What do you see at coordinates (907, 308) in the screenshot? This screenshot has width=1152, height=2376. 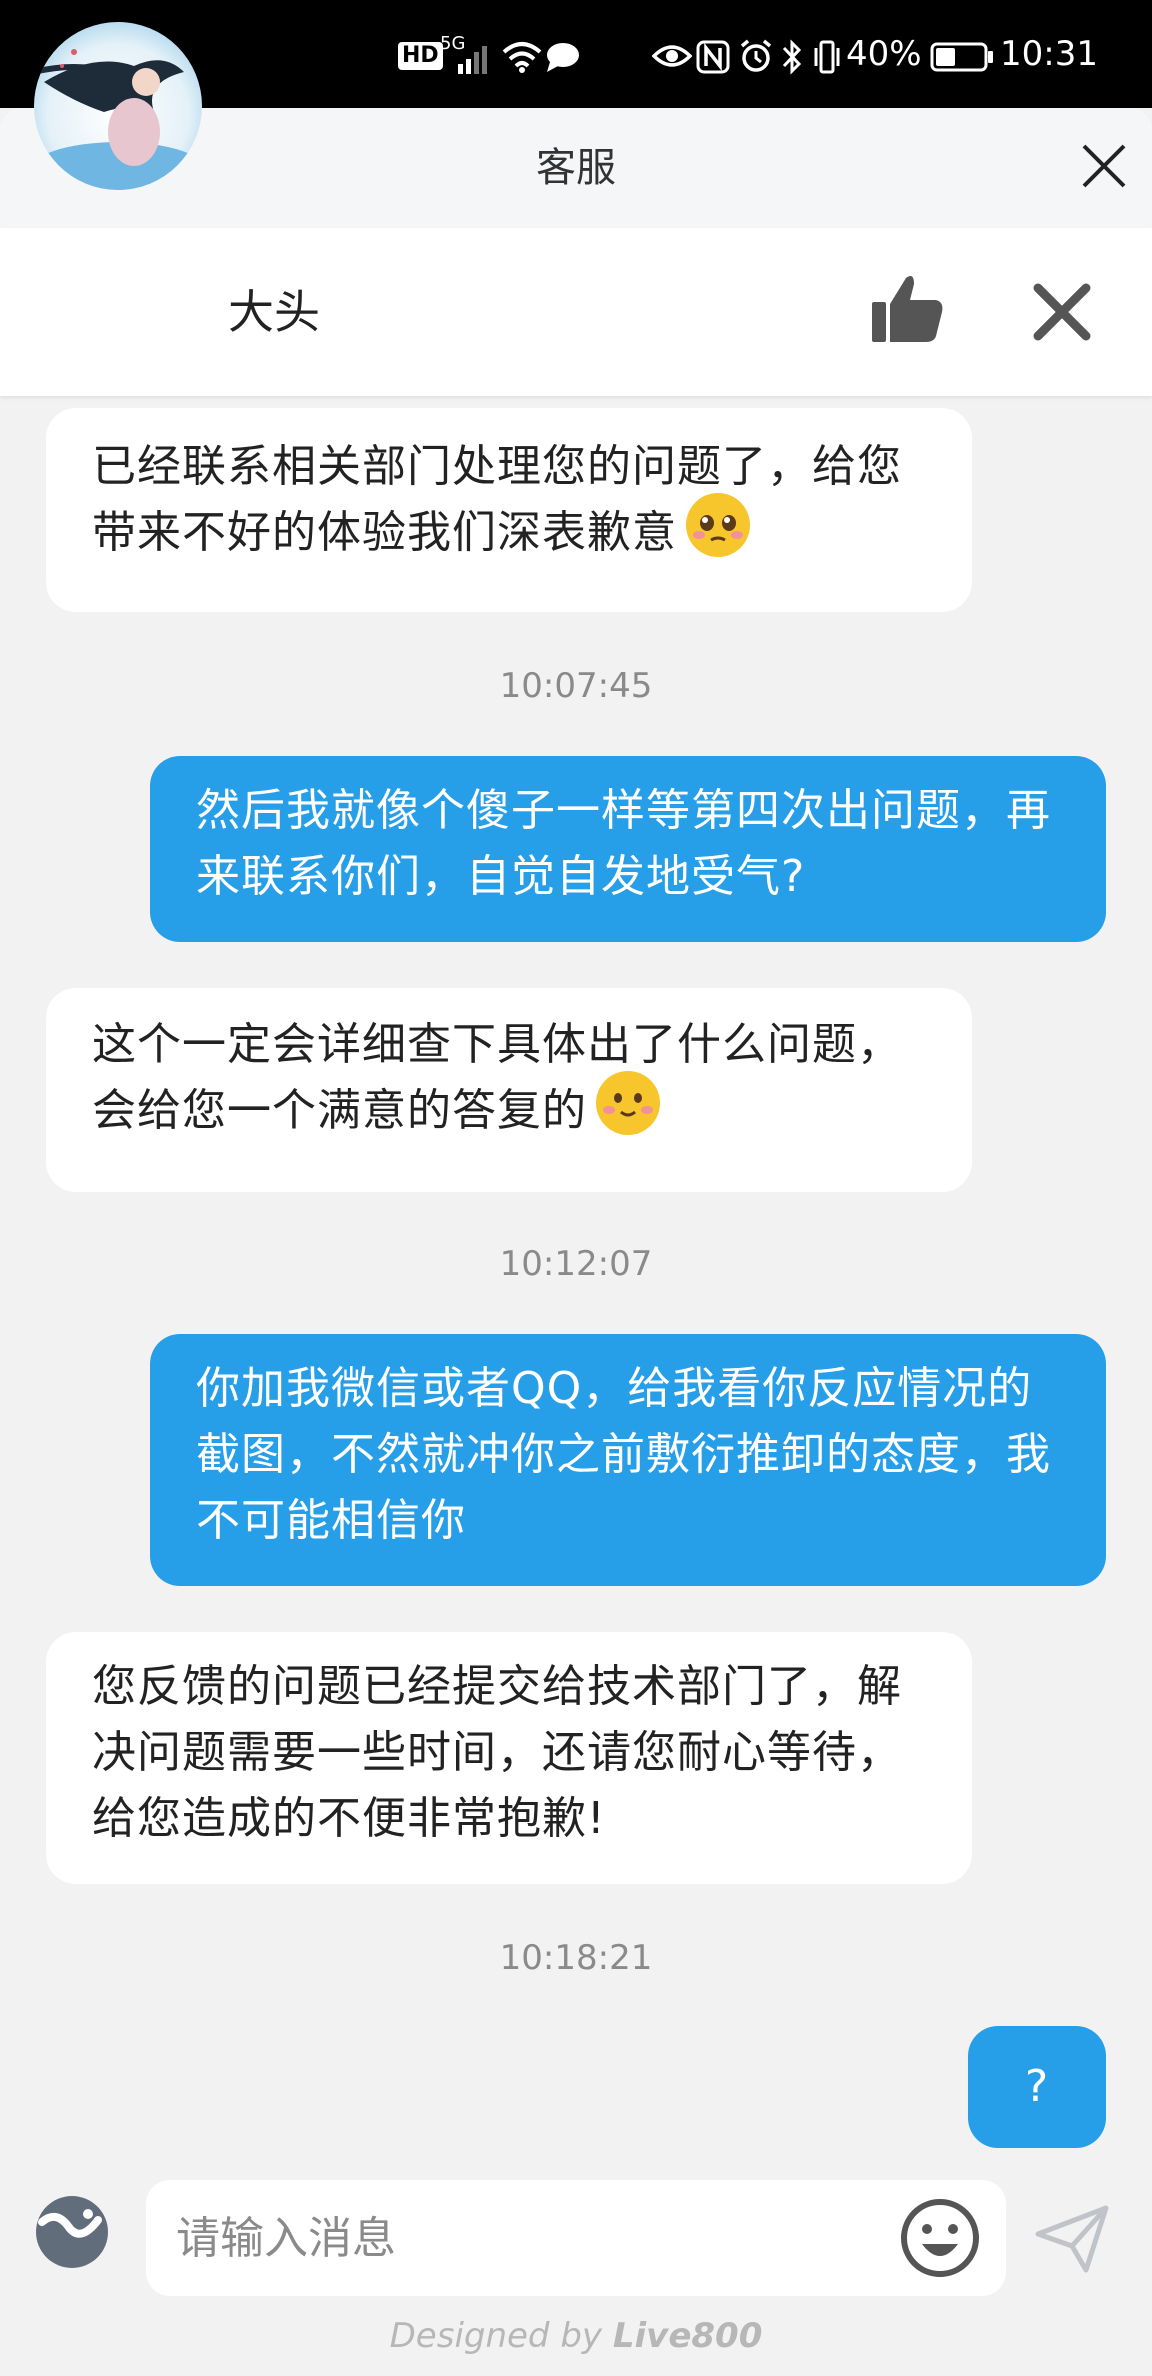 I see `thumbs-up-icon` at bounding box center [907, 308].